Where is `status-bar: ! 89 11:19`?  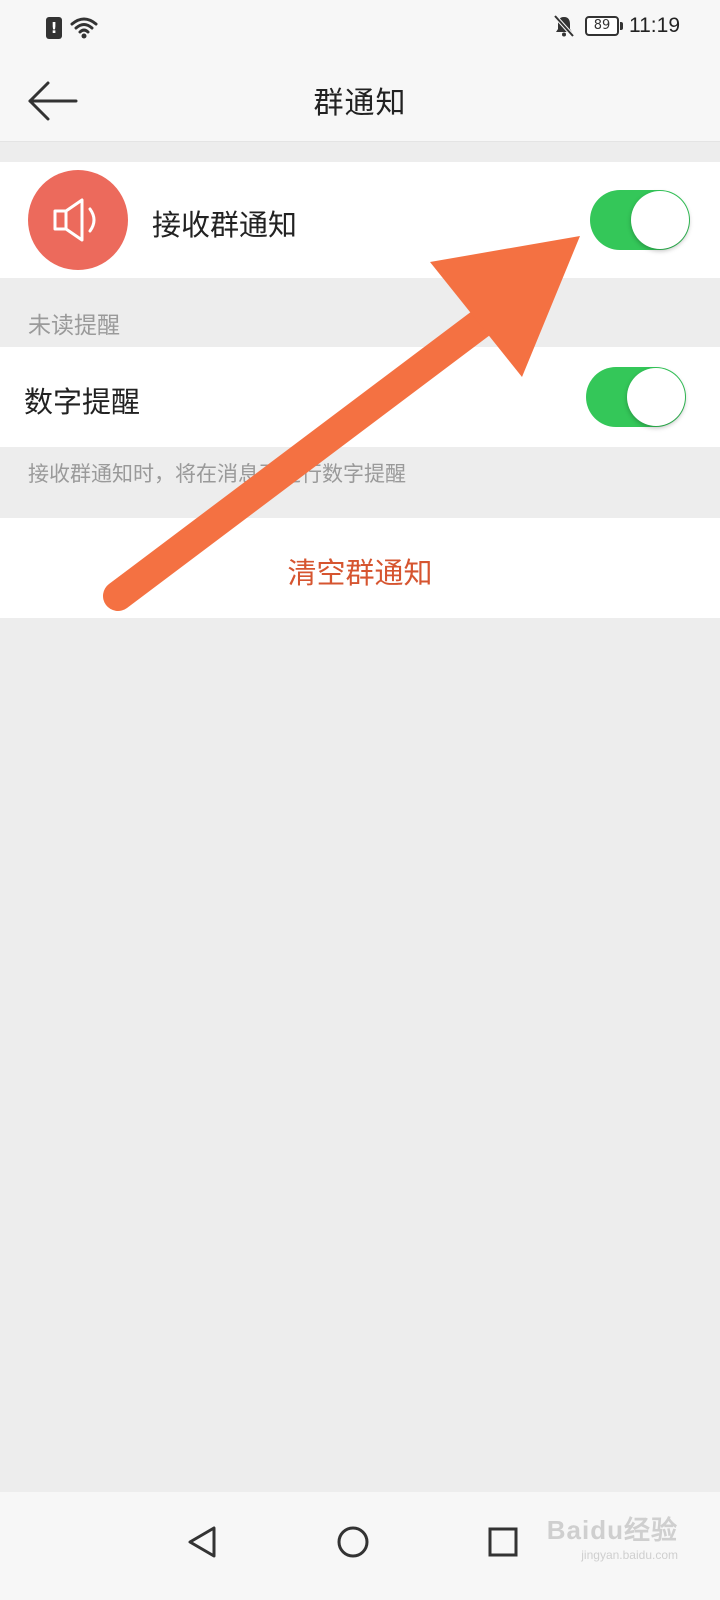 status-bar: ! 89 11:19 is located at coordinates (360, 30).